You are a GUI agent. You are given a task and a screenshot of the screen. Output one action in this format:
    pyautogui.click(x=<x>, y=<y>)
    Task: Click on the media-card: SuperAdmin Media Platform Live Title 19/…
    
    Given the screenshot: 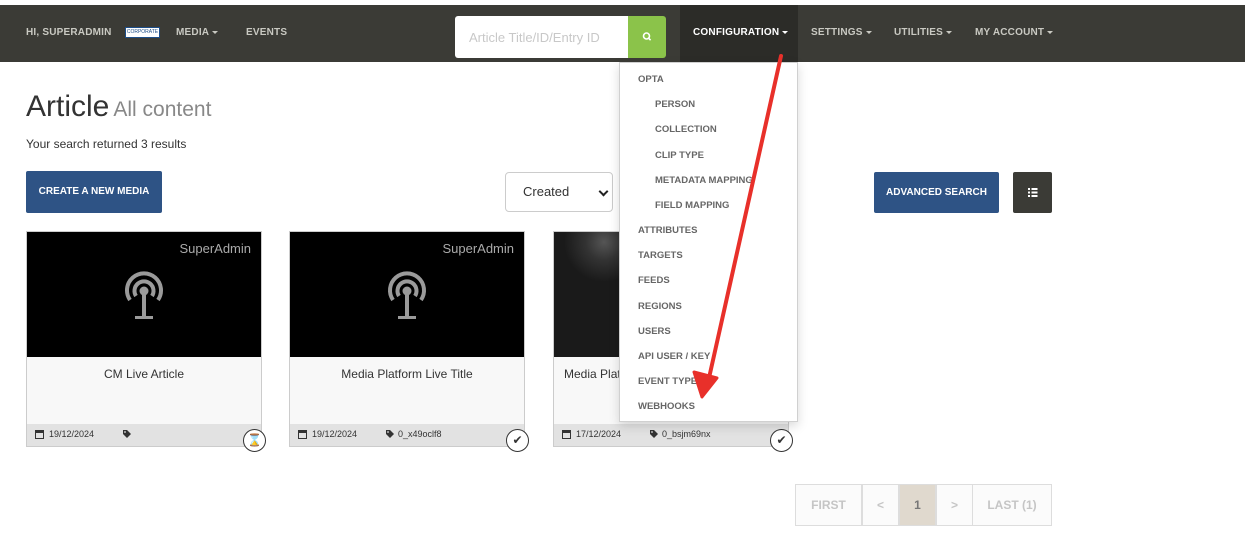 What is the action you would take?
    pyautogui.click(x=409, y=341)
    